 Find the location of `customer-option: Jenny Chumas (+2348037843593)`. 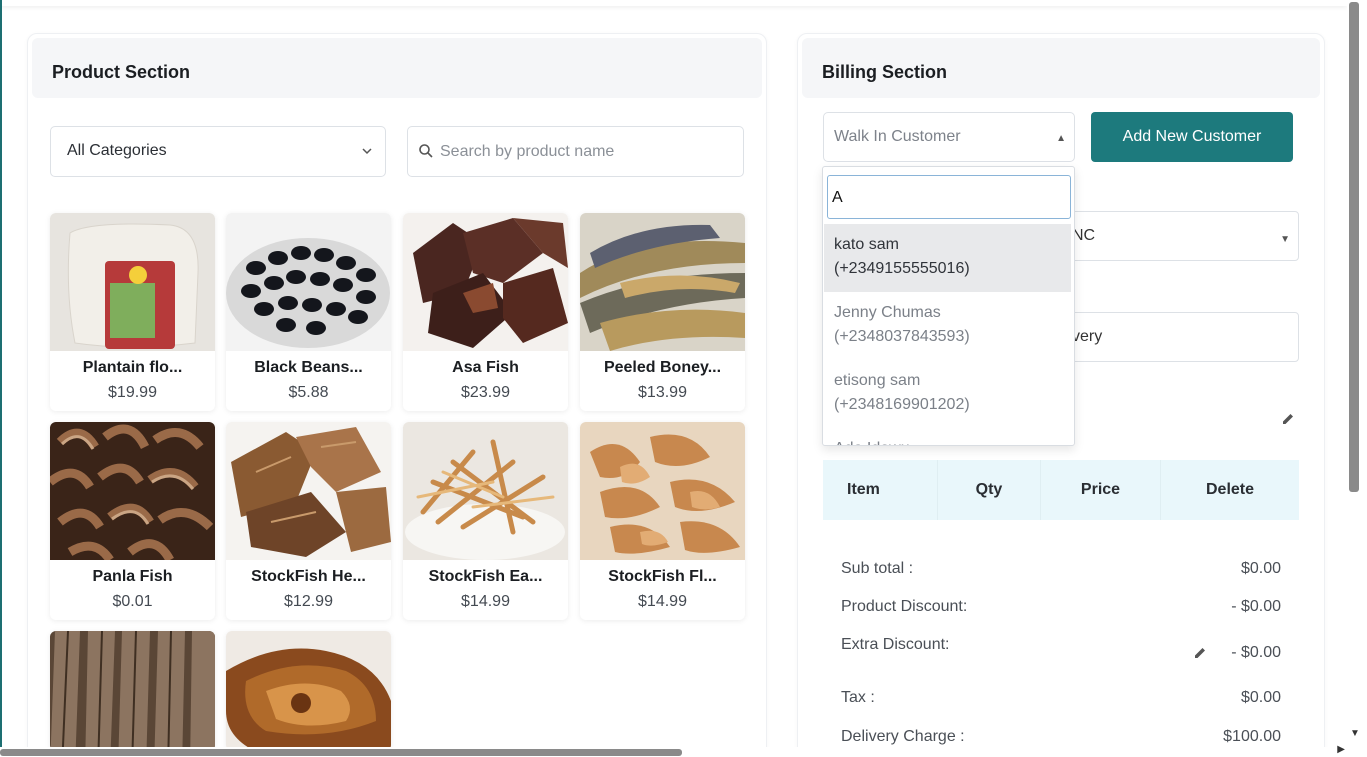

customer-option: Jenny Chumas (+2348037843593) is located at coordinates (947, 326).